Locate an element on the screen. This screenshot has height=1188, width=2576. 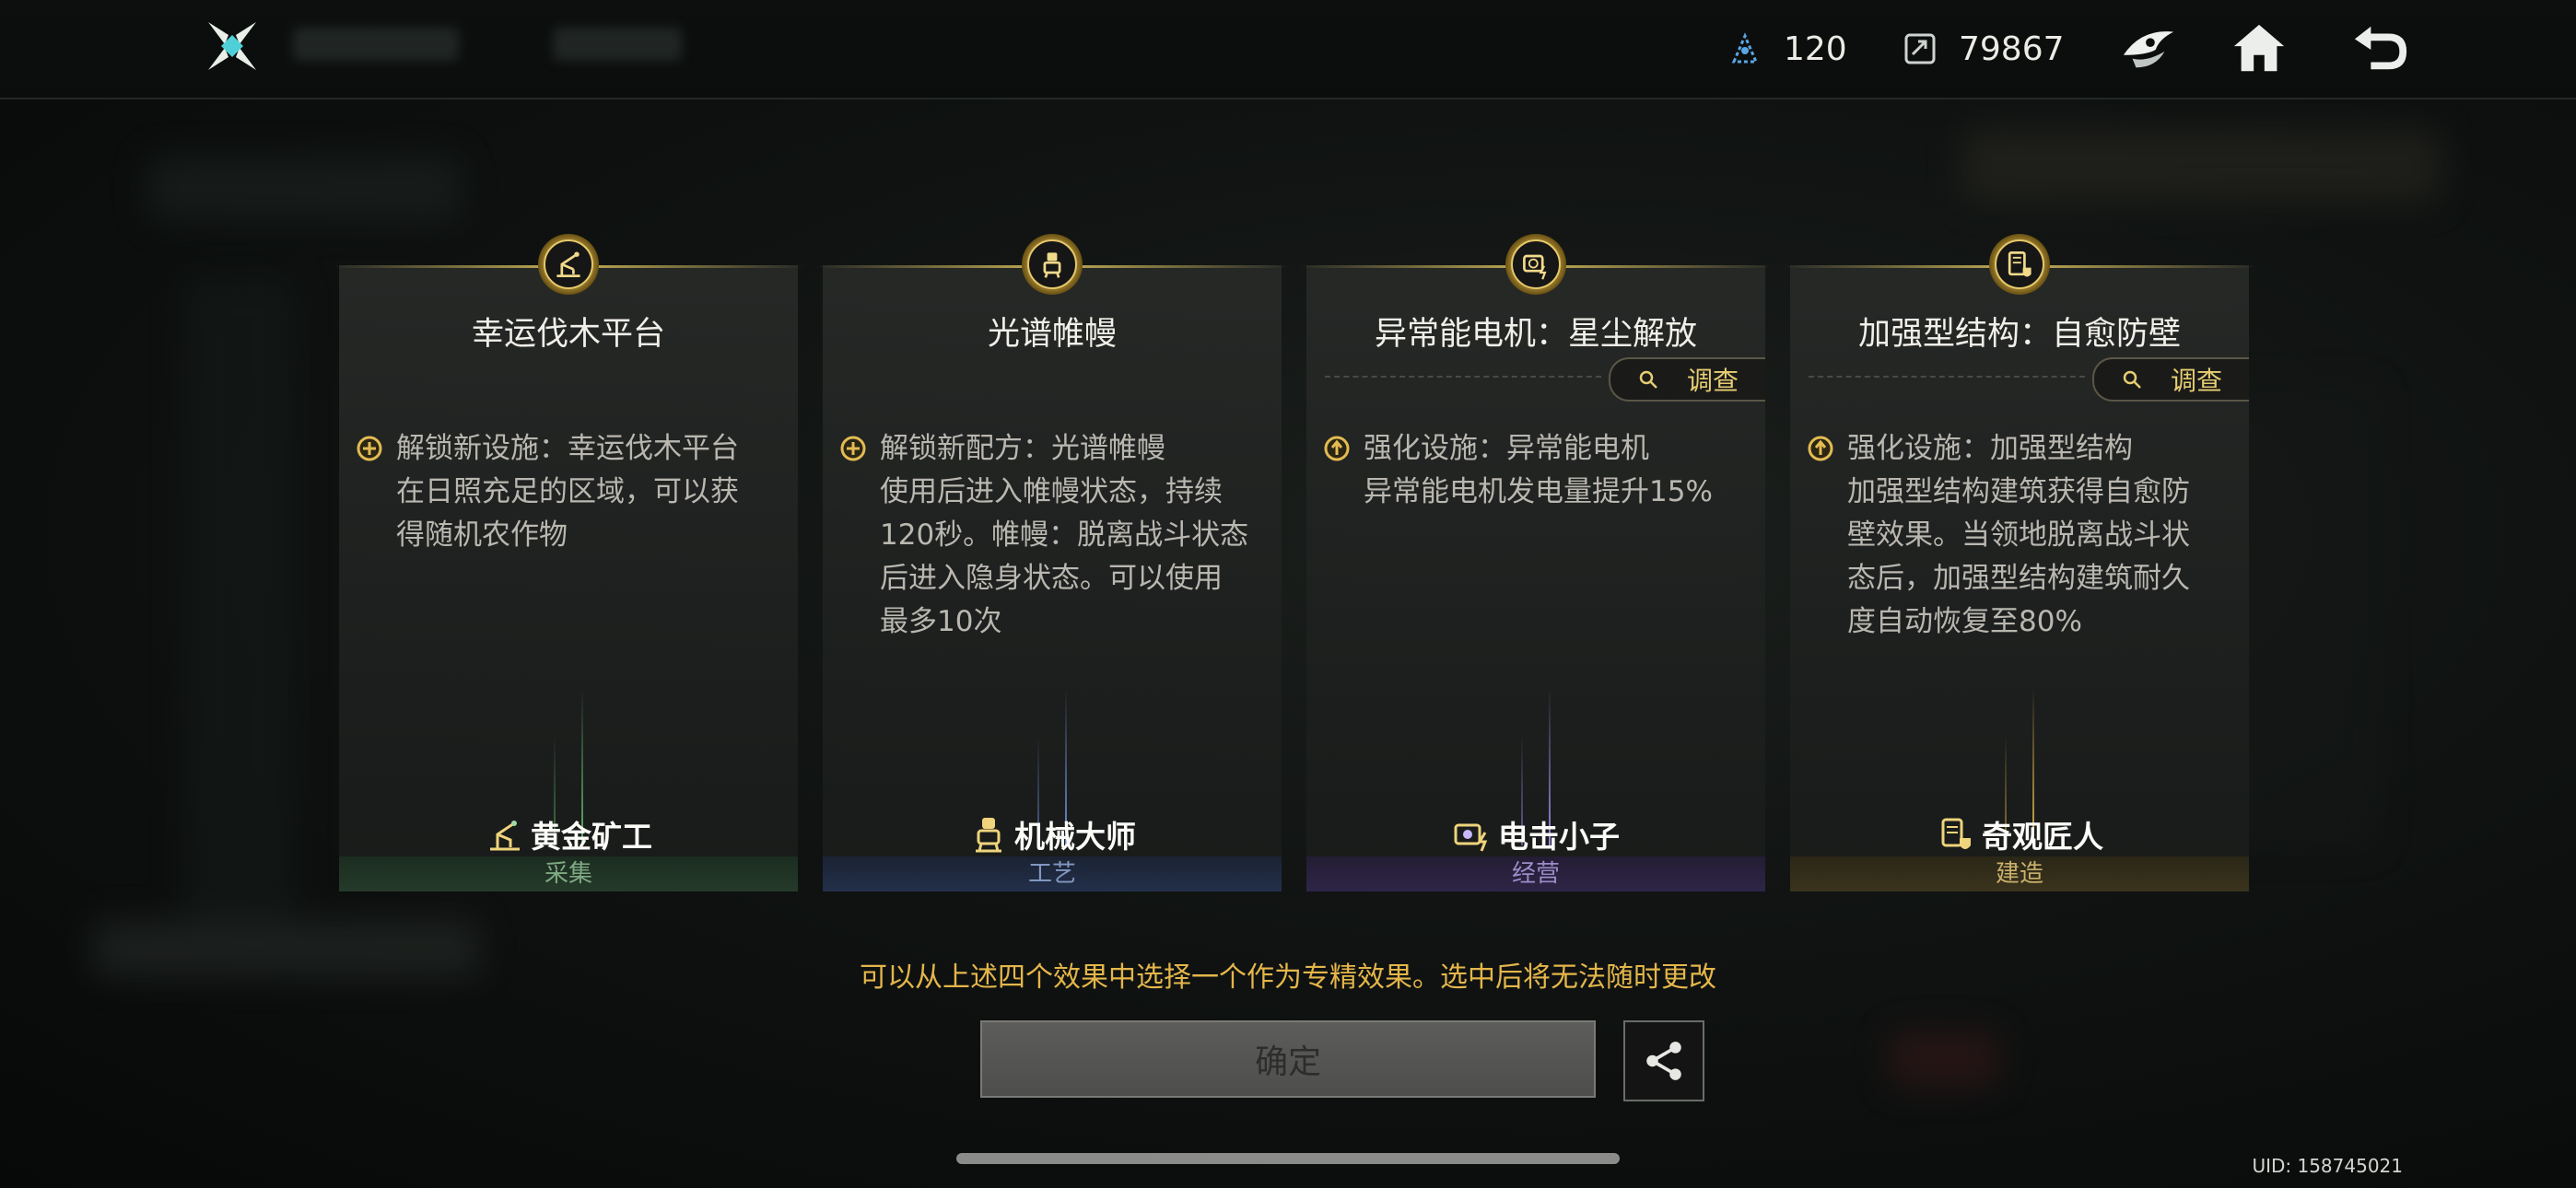
generator-icon is located at coordinates (1535, 267).